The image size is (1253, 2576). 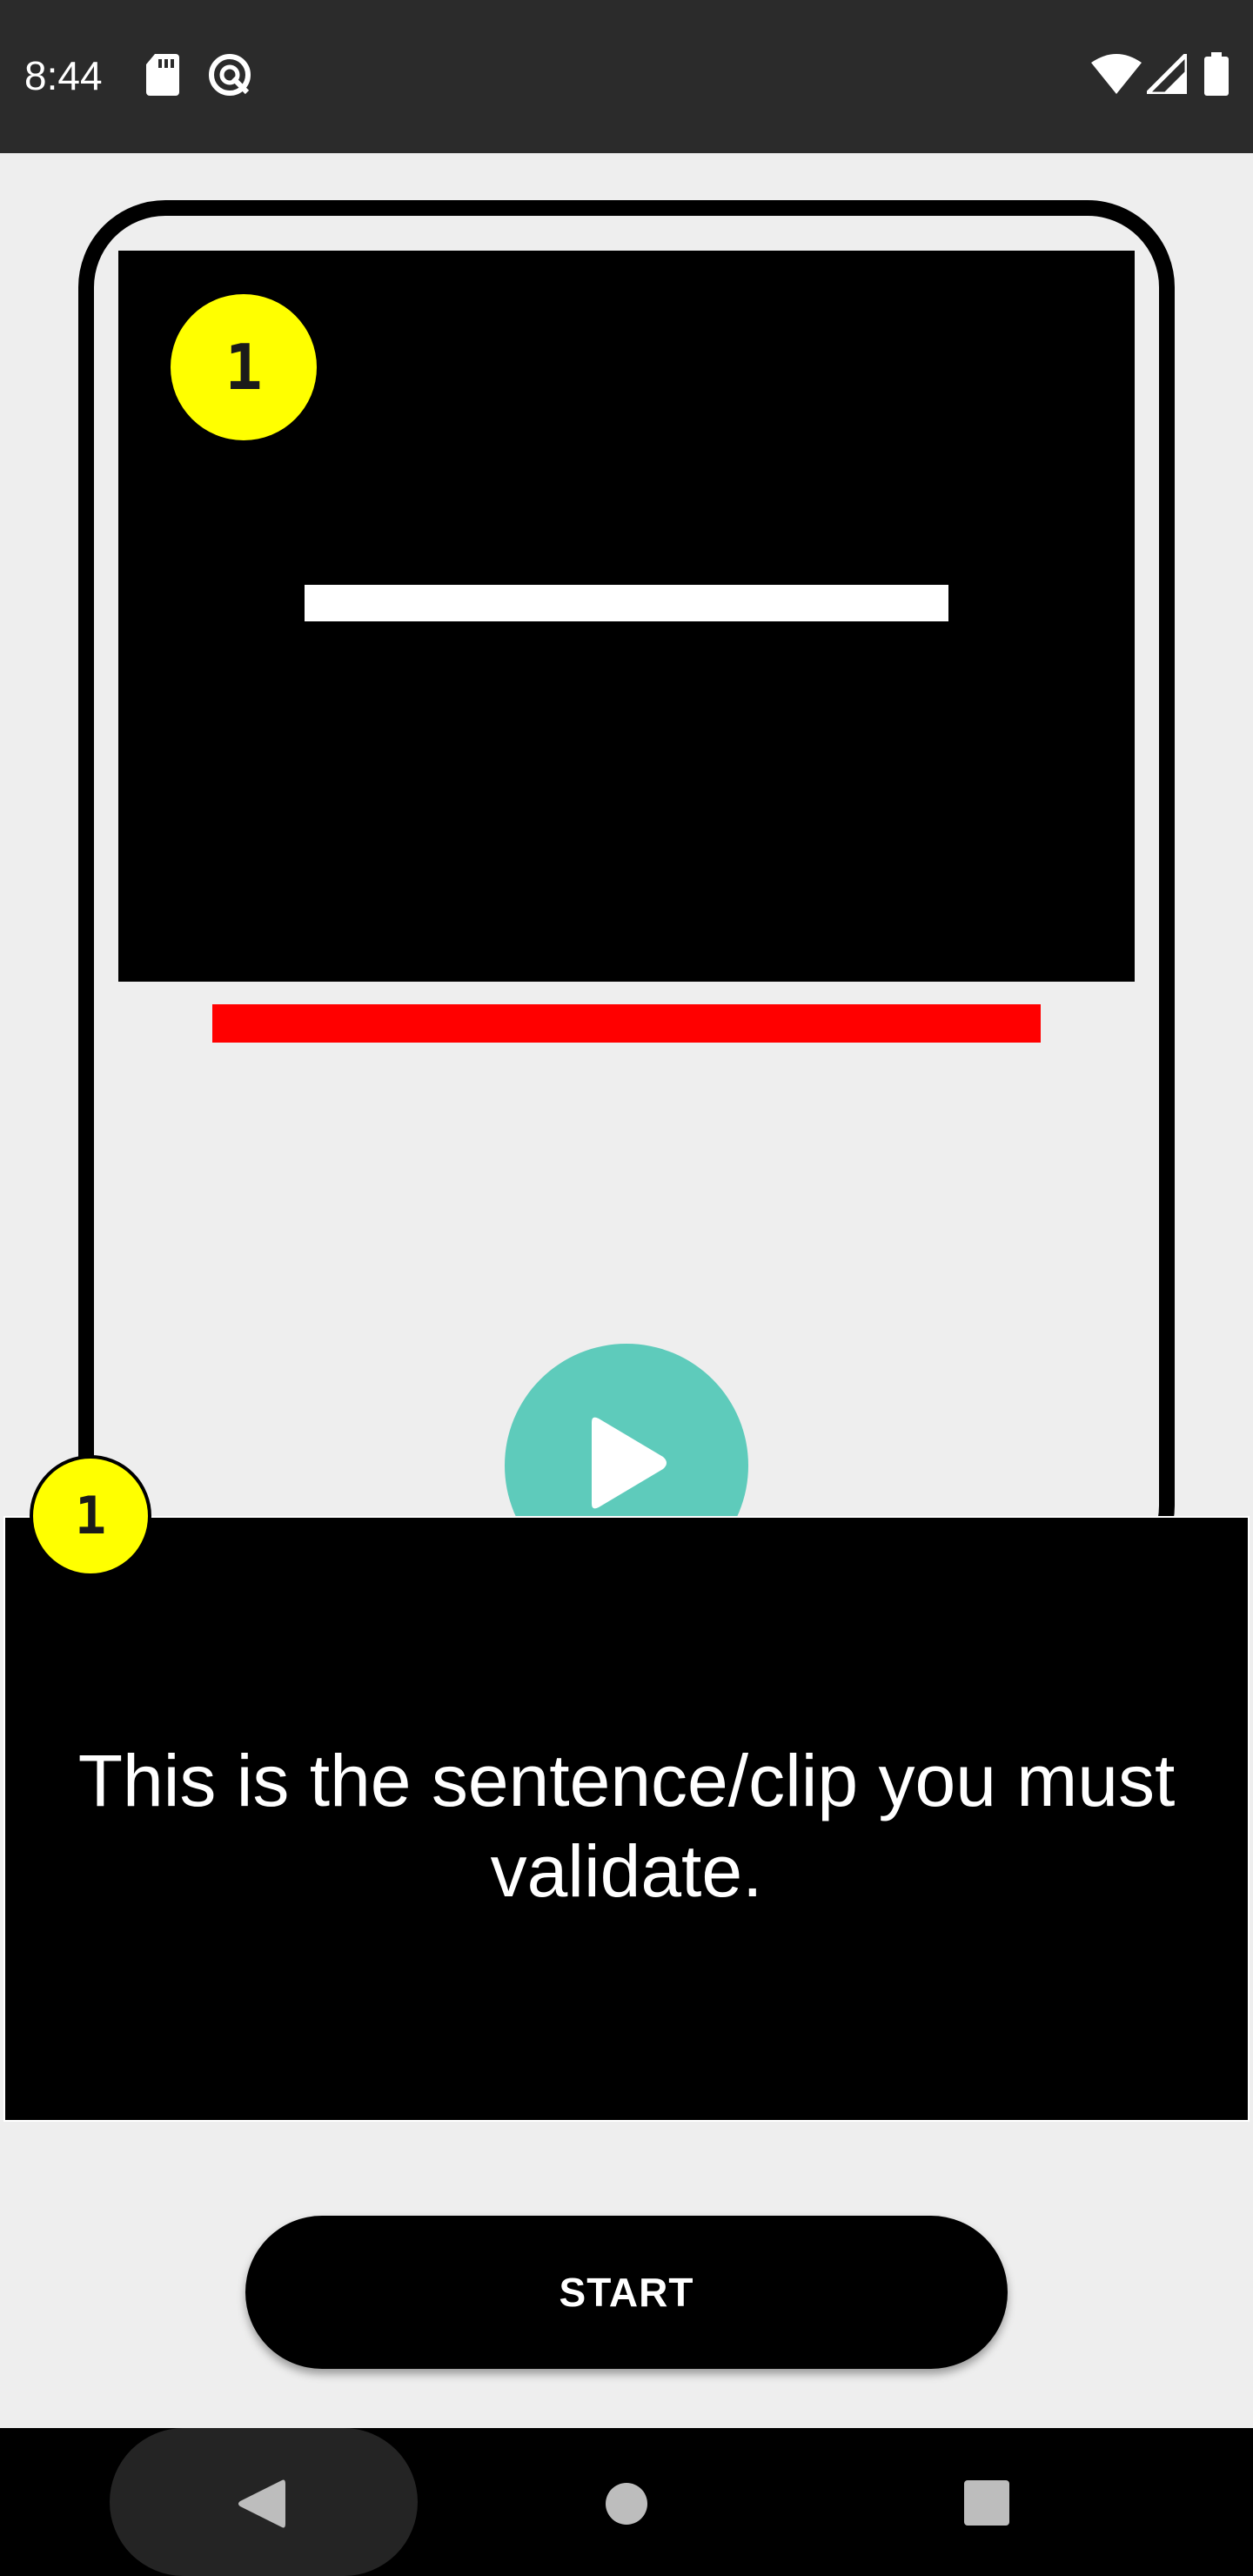 What do you see at coordinates (1116, 76) in the screenshot?
I see `wifi-icon` at bounding box center [1116, 76].